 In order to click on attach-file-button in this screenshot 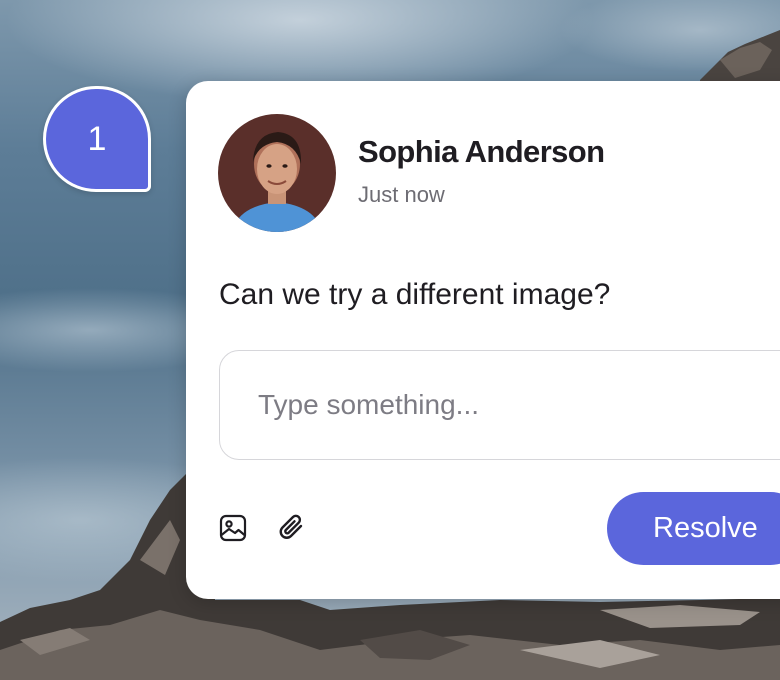, I will do `click(292, 528)`.